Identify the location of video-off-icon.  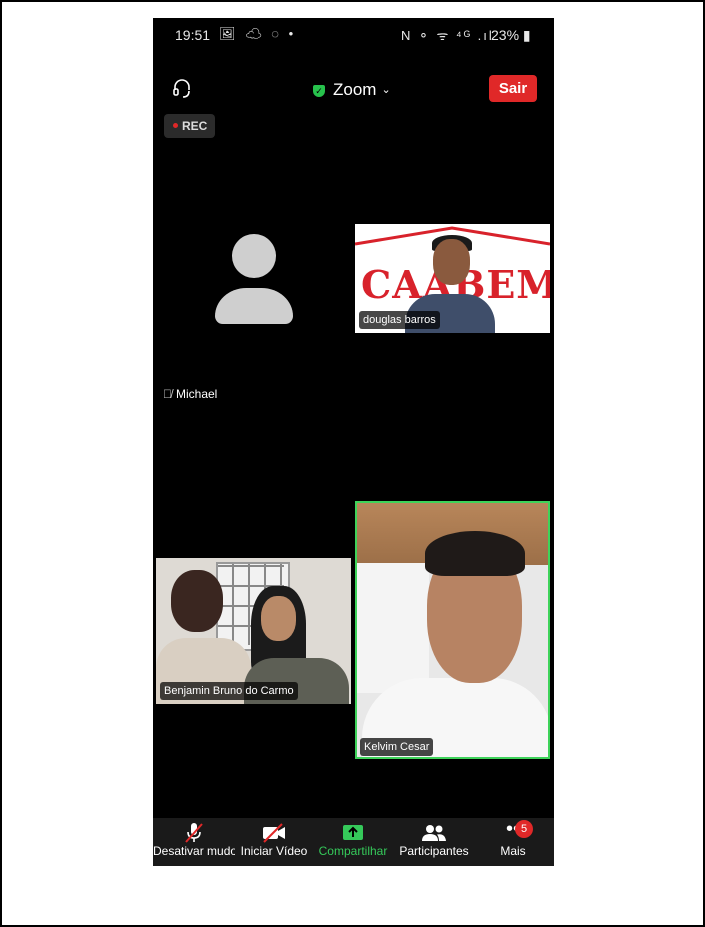
(274, 831).